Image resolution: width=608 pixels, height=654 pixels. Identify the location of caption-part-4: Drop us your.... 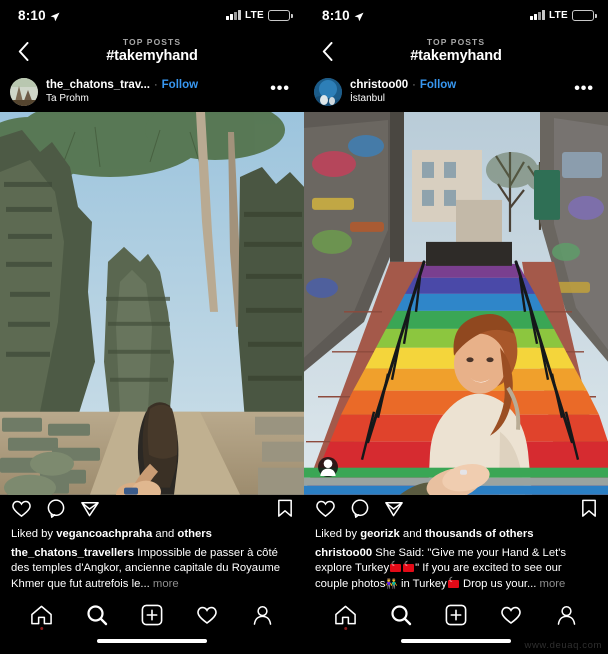
(499, 583).